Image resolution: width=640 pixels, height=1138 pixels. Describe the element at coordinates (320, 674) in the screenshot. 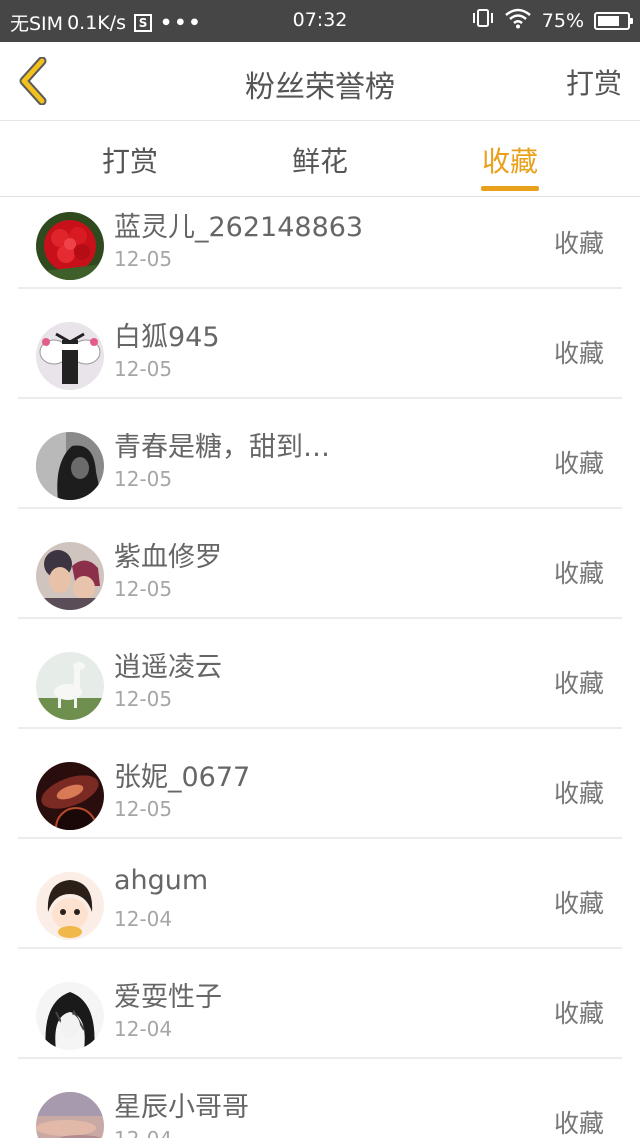

I see `list-item: 逍遥凌云 12-05 收藏` at that location.